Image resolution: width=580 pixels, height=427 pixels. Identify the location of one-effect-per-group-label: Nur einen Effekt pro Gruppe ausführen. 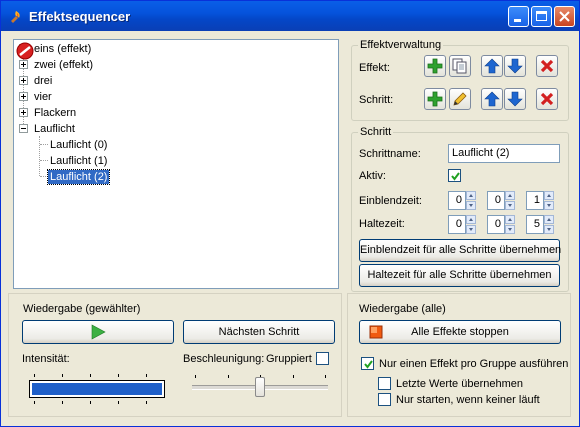
(474, 364).